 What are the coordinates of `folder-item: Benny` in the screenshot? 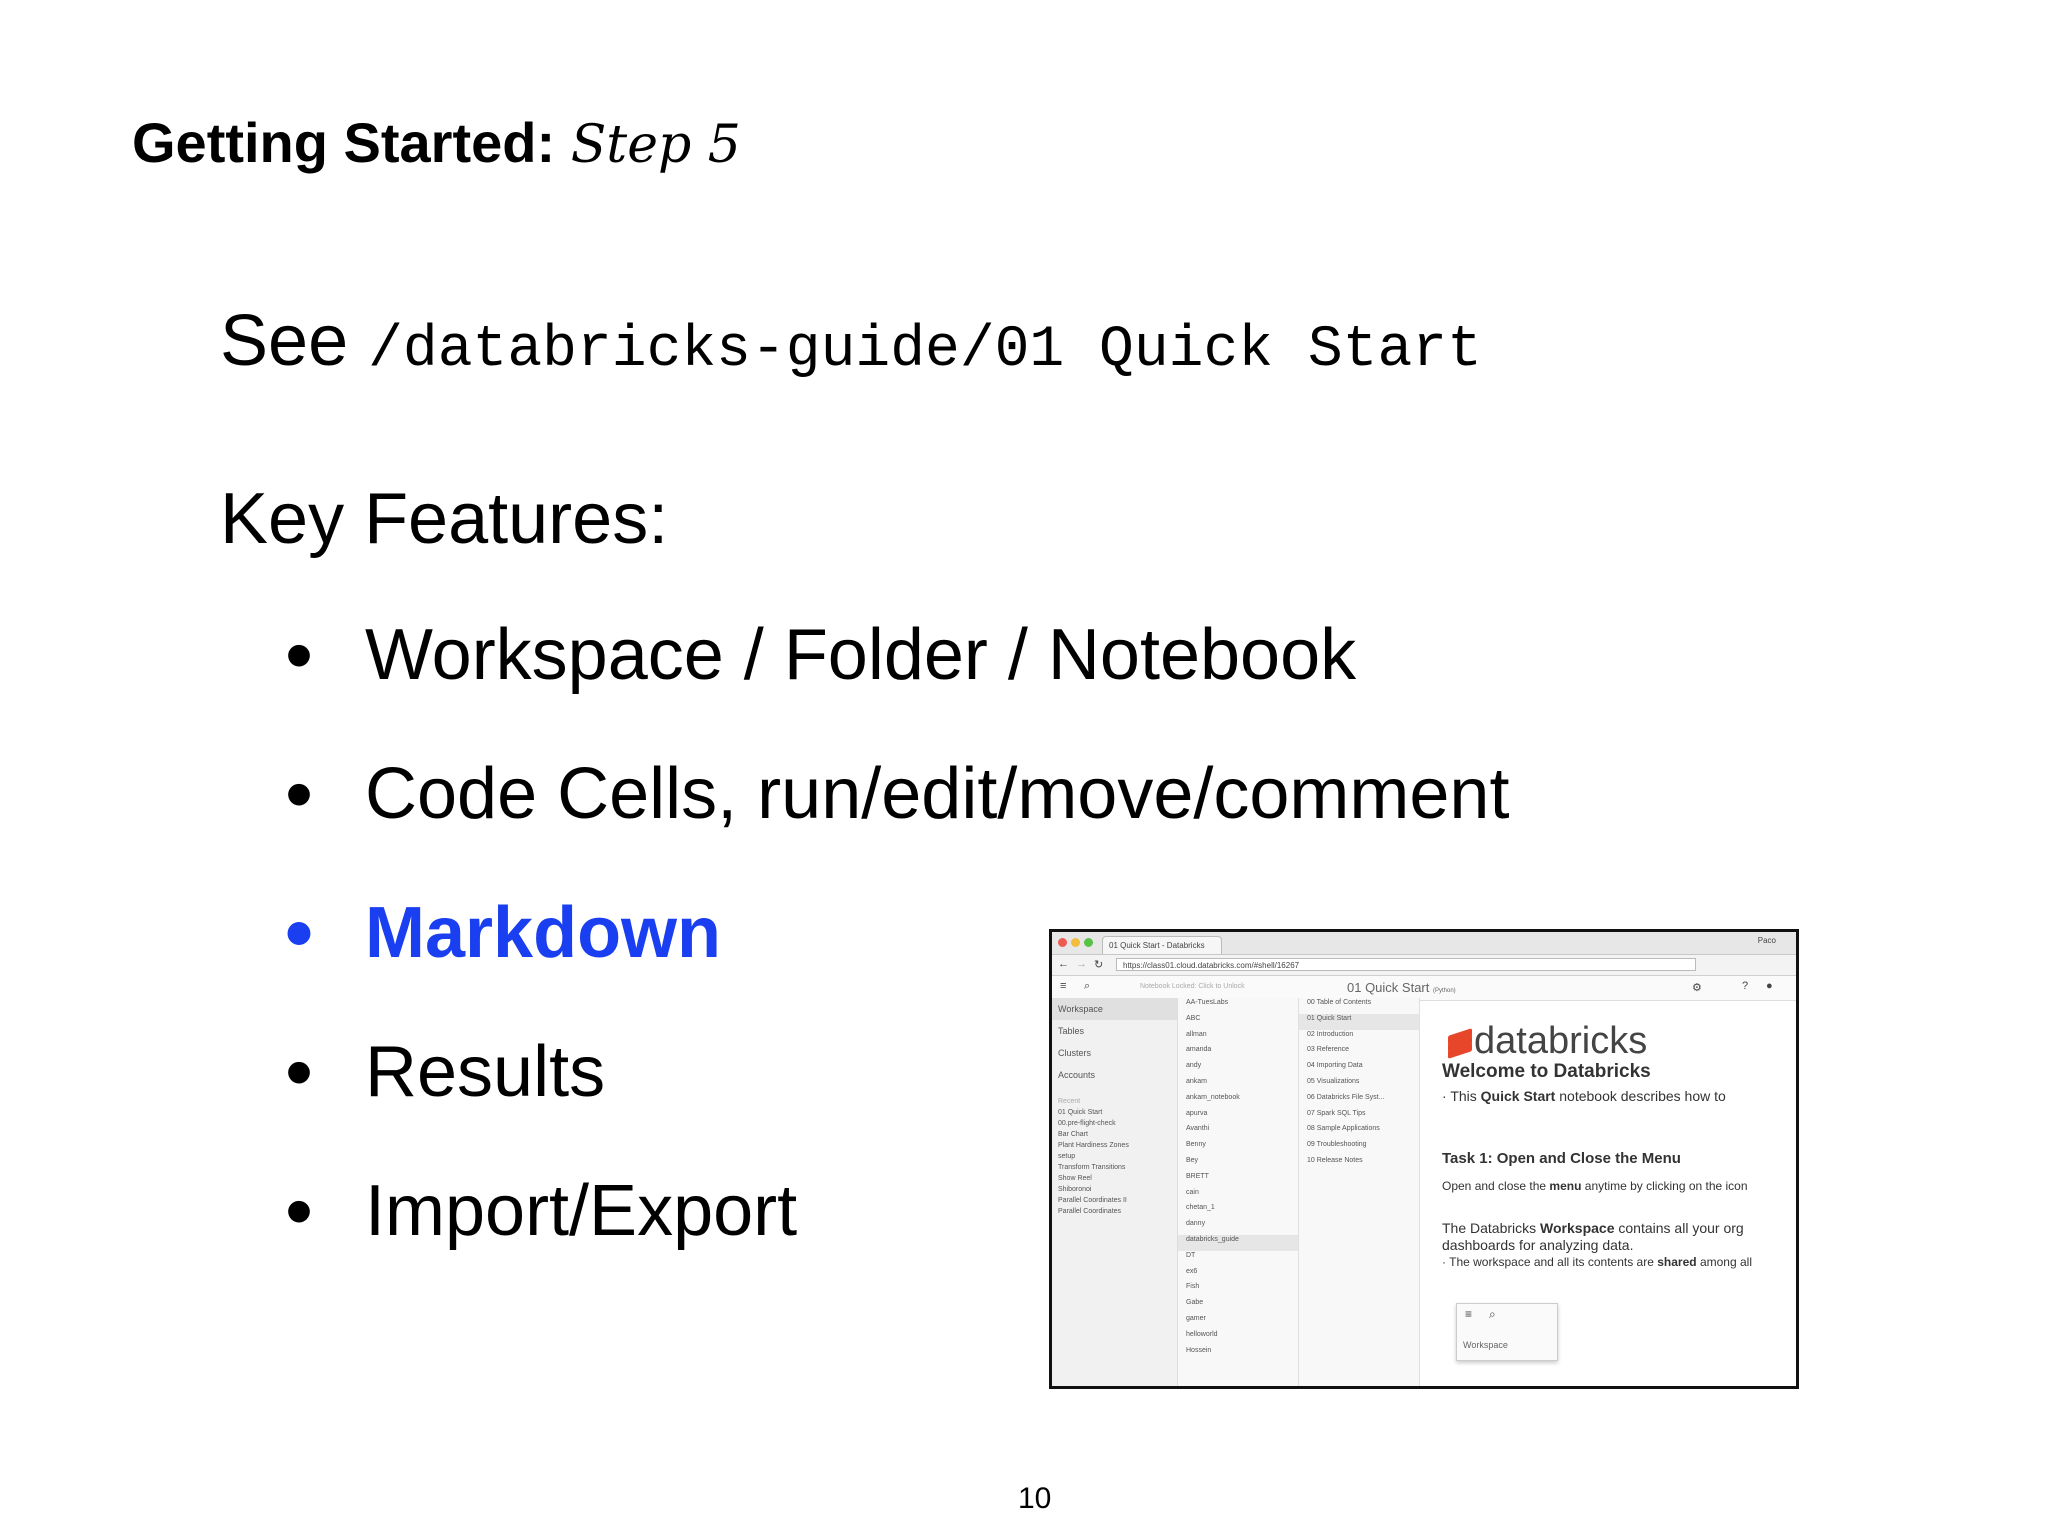 It's located at (1196, 1145).